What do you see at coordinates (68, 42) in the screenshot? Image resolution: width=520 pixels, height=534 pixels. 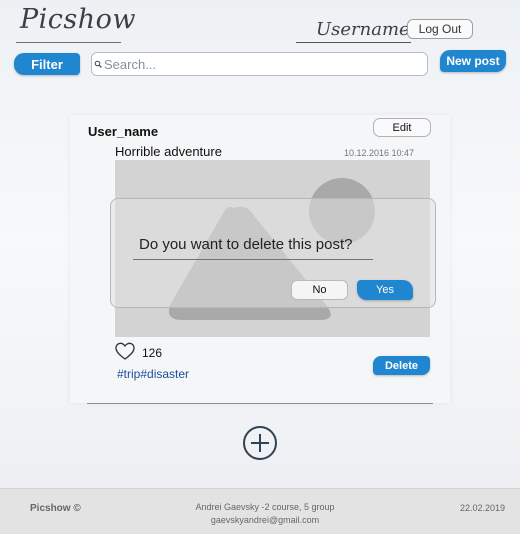 I see `logo-underline` at bounding box center [68, 42].